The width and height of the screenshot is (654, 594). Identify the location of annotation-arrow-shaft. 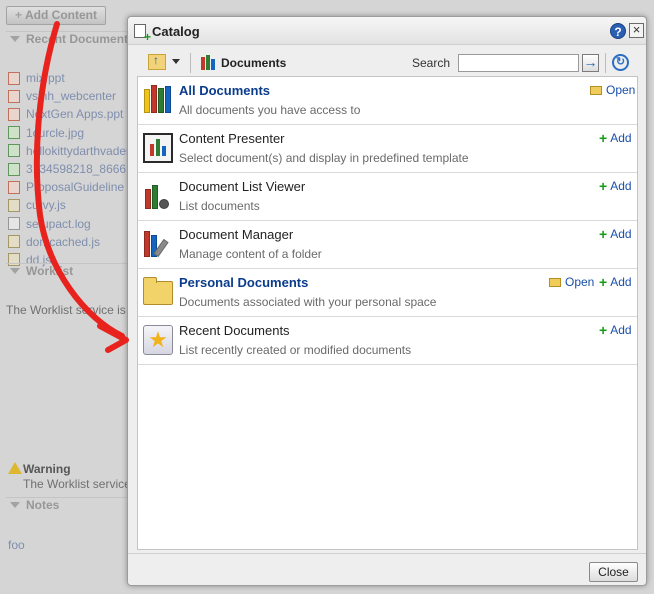
(79, 180).